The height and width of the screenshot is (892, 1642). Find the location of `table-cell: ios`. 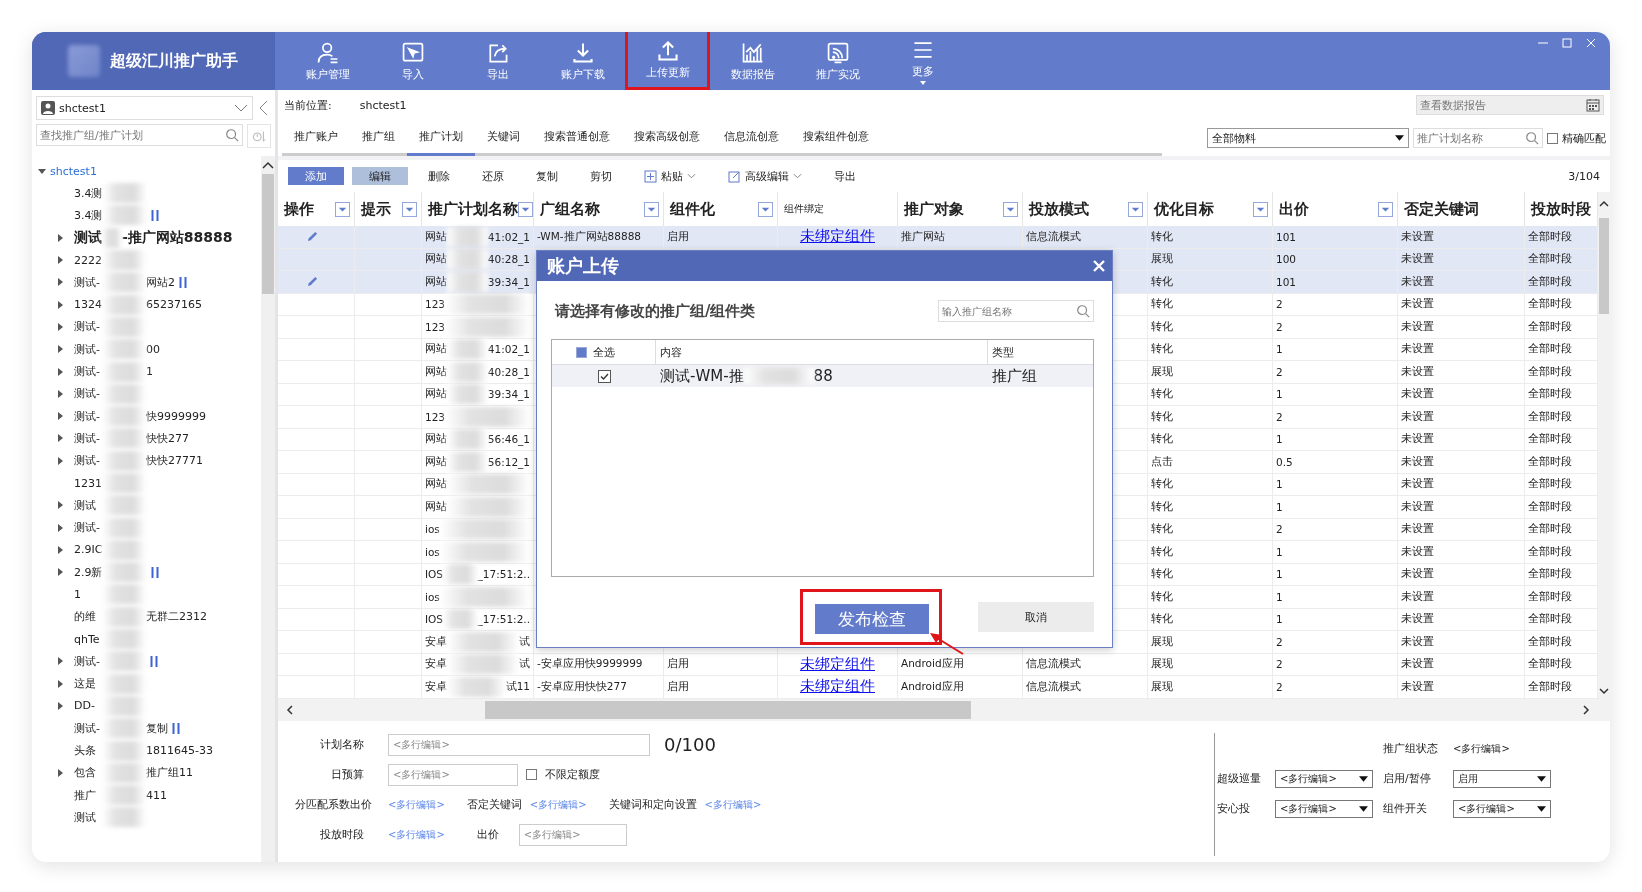

table-cell: ios is located at coordinates (432, 551).